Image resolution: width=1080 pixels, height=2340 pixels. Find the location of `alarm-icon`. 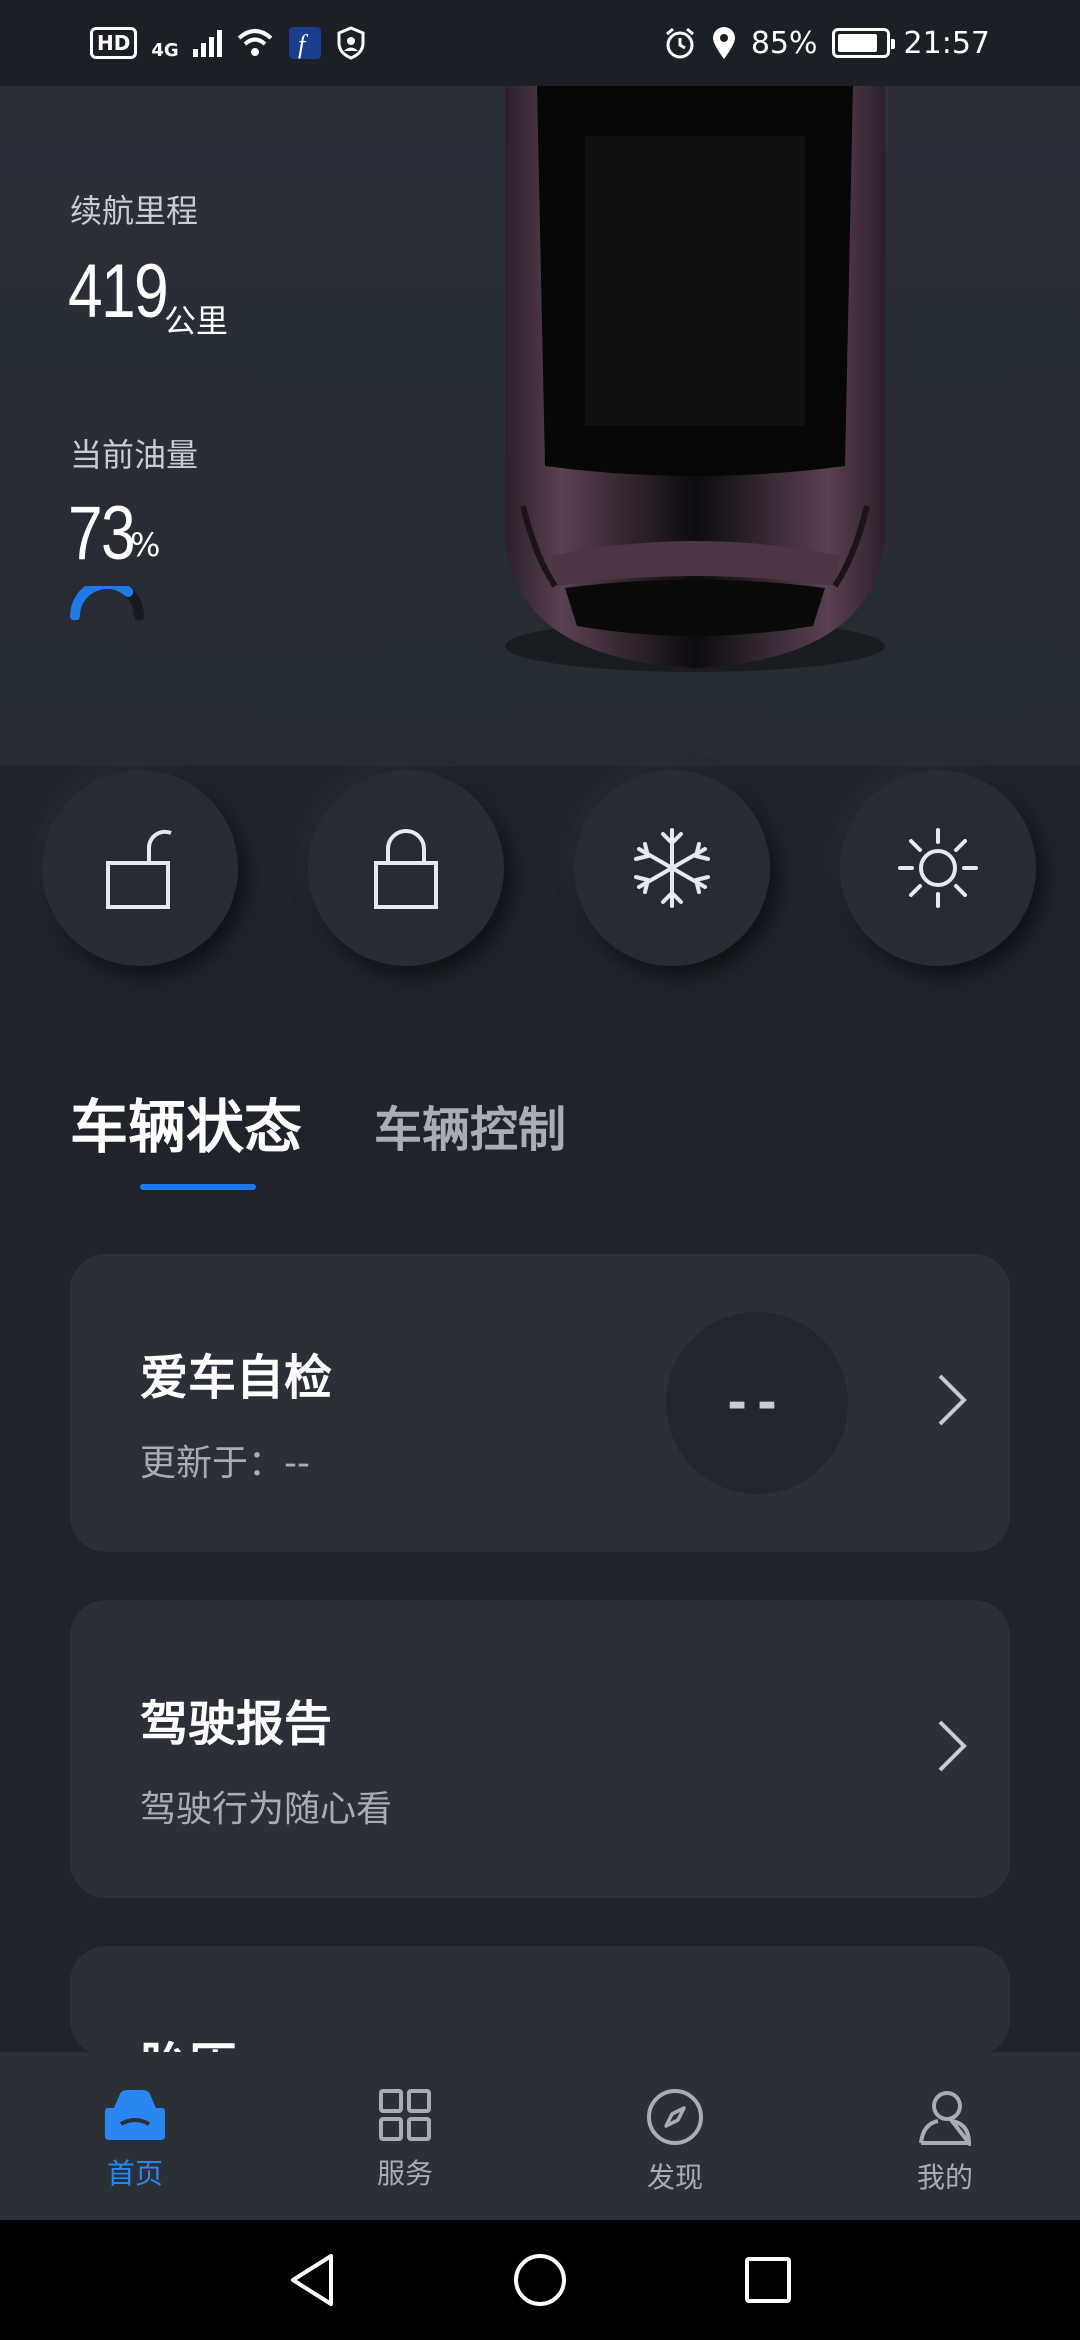

alarm-icon is located at coordinates (679, 43).